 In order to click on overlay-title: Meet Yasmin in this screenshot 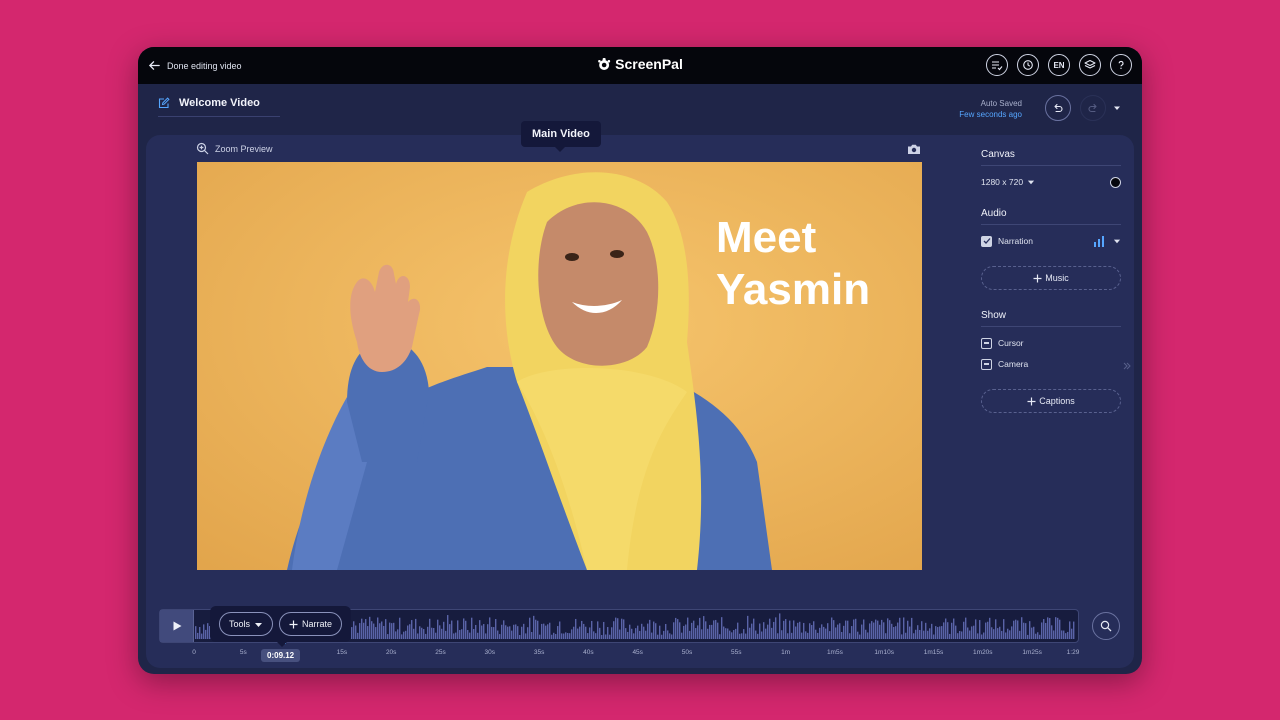, I will do `click(793, 264)`.